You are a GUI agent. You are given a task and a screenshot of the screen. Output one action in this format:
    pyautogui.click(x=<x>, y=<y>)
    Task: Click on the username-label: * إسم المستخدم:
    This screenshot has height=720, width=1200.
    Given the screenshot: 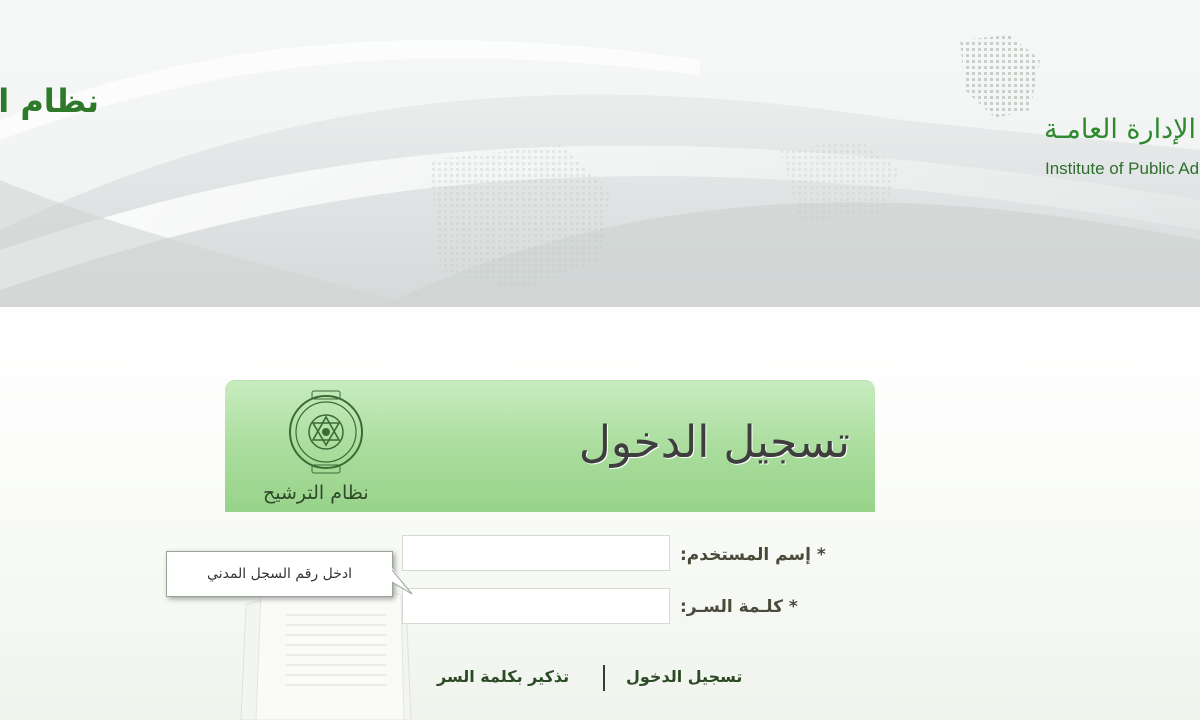 What is the action you would take?
    pyautogui.click(x=753, y=555)
    